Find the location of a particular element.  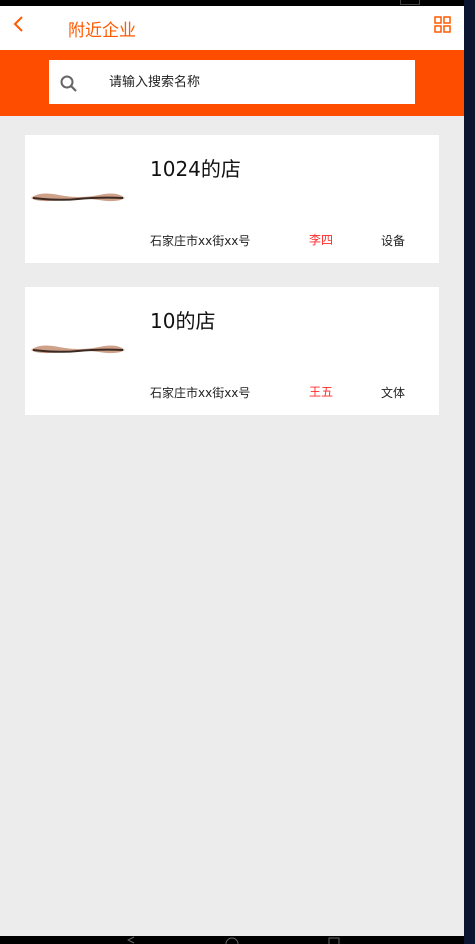

store-category: 设备 is located at coordinates (393, 241).